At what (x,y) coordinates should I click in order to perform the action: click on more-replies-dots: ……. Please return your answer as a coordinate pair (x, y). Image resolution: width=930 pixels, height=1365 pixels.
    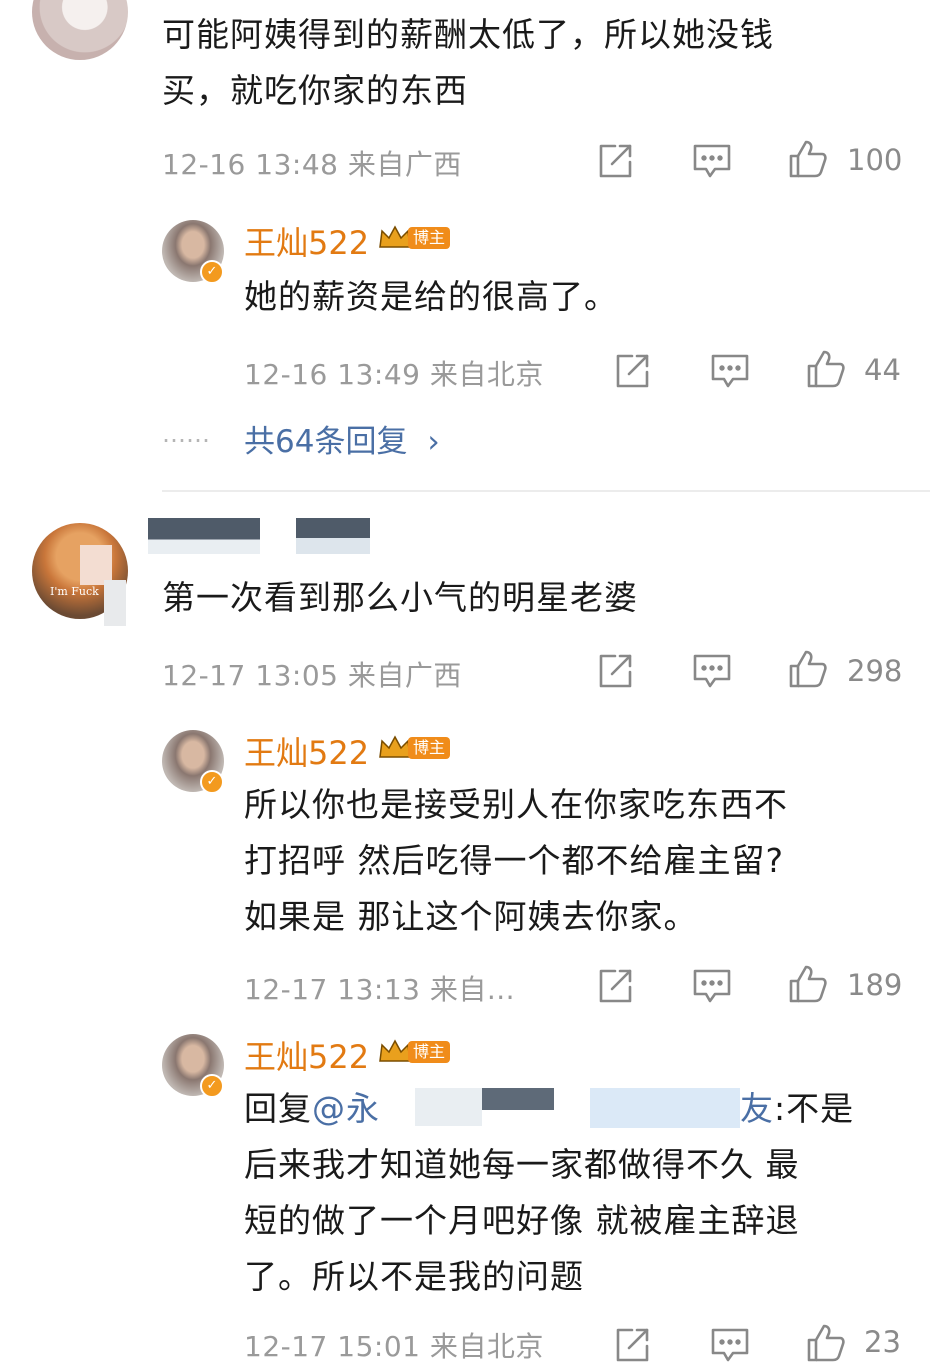
    Looking at the image, I should click on (186, 434).